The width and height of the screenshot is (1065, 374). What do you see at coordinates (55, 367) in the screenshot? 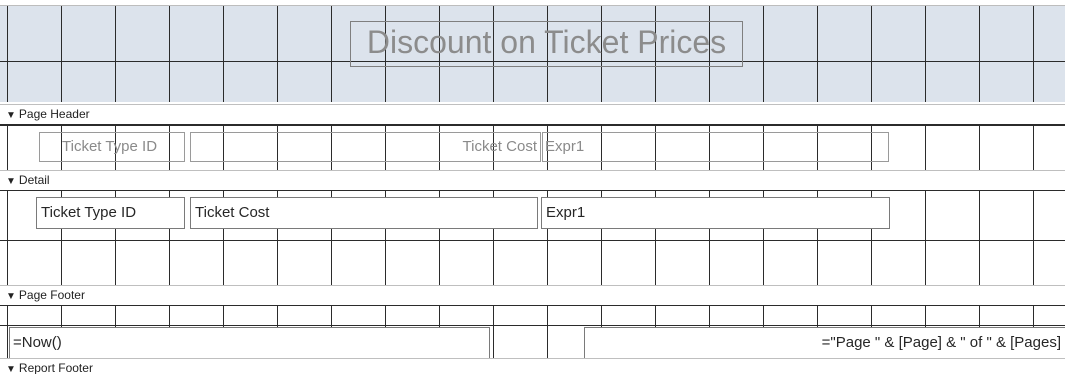
I see `report-footer-label: Report Footer` at bounding box center [55, 367].